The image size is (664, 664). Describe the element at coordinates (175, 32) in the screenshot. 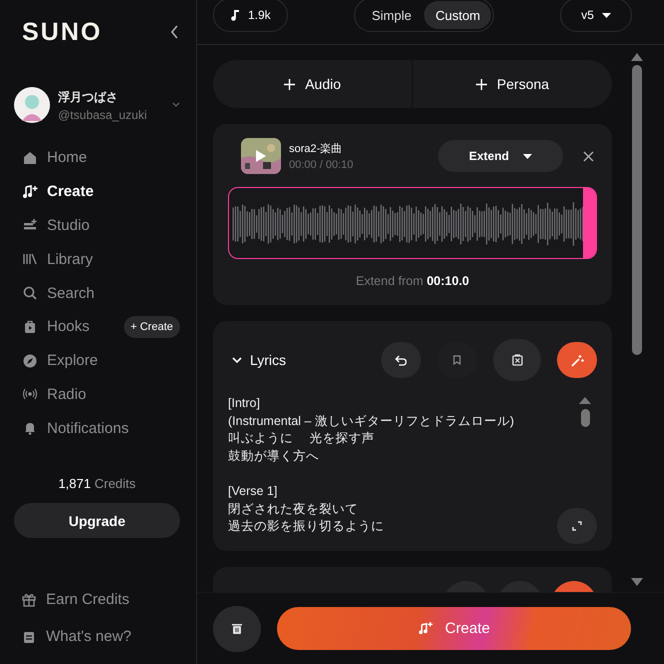

I see `collapse-icon` at that location.